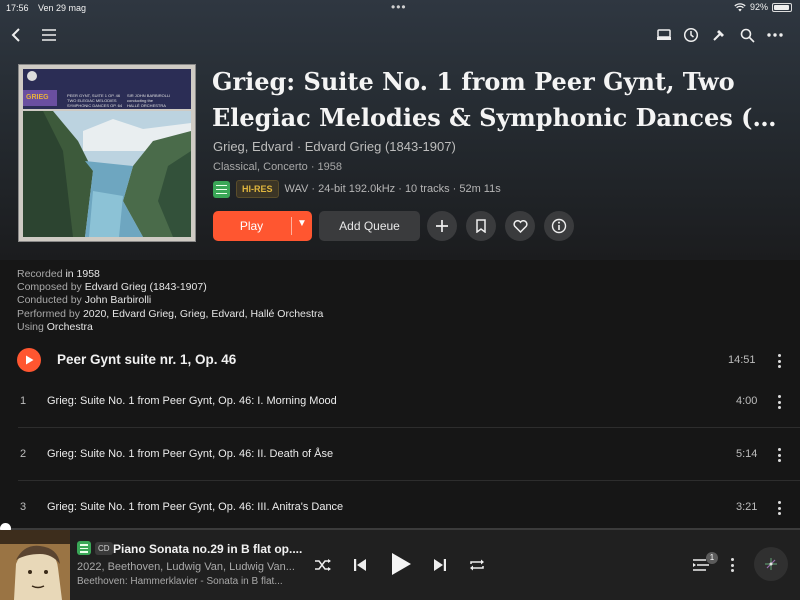  Describe the element at coordinates (104, 548) in the screenshot. I see `cd-badge: CD` at that location.